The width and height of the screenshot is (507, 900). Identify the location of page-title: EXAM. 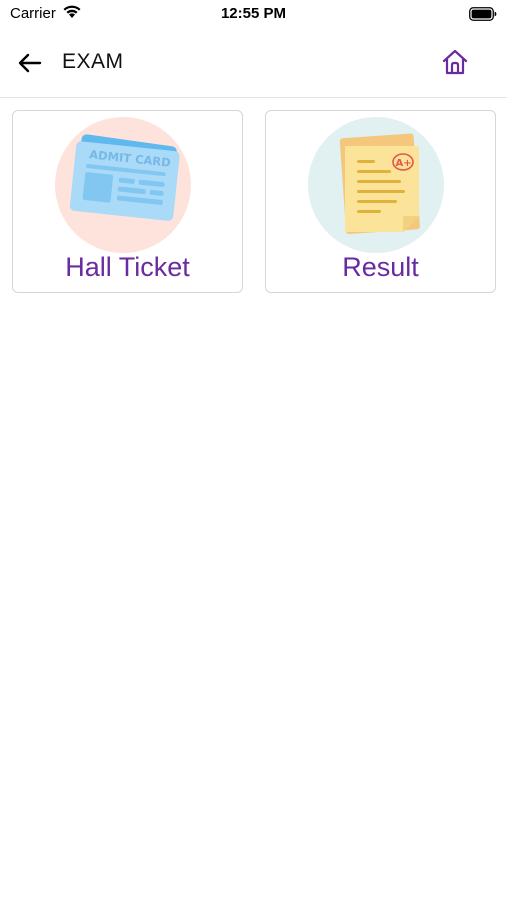
(93, 61).